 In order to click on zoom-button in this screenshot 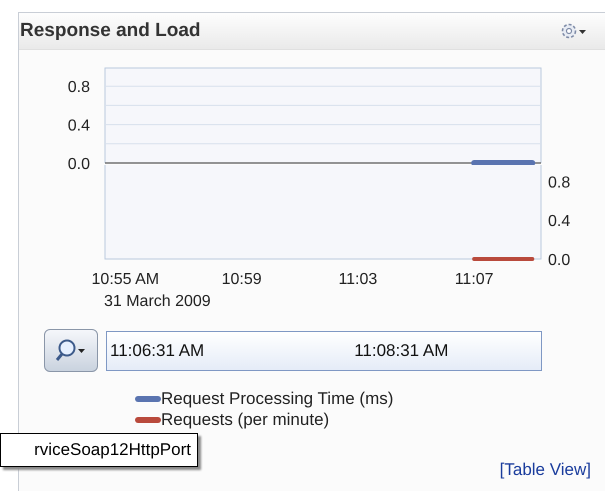, I will do `click(71, 350)`.